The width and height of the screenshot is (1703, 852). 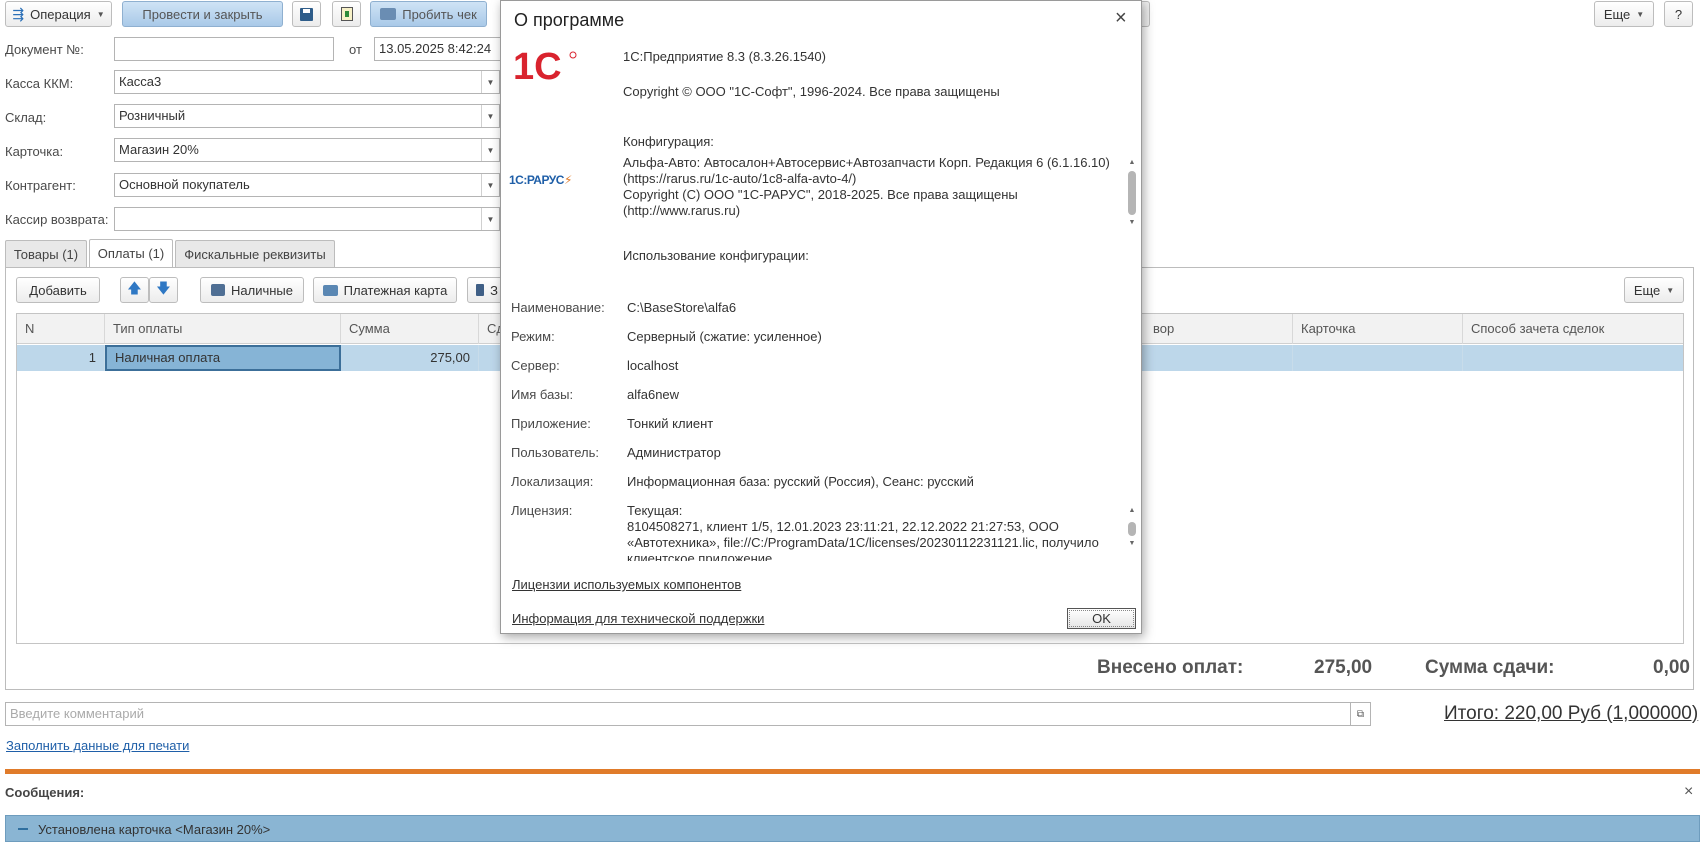 I want to click on post-button, so click(x=346, y=14).